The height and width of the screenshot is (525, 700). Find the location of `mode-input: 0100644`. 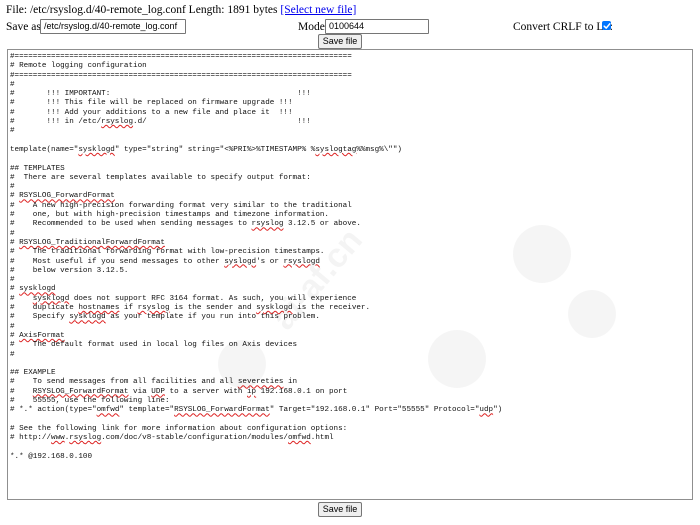

mode-input: 0100644 is located at coordinates (377, 26).